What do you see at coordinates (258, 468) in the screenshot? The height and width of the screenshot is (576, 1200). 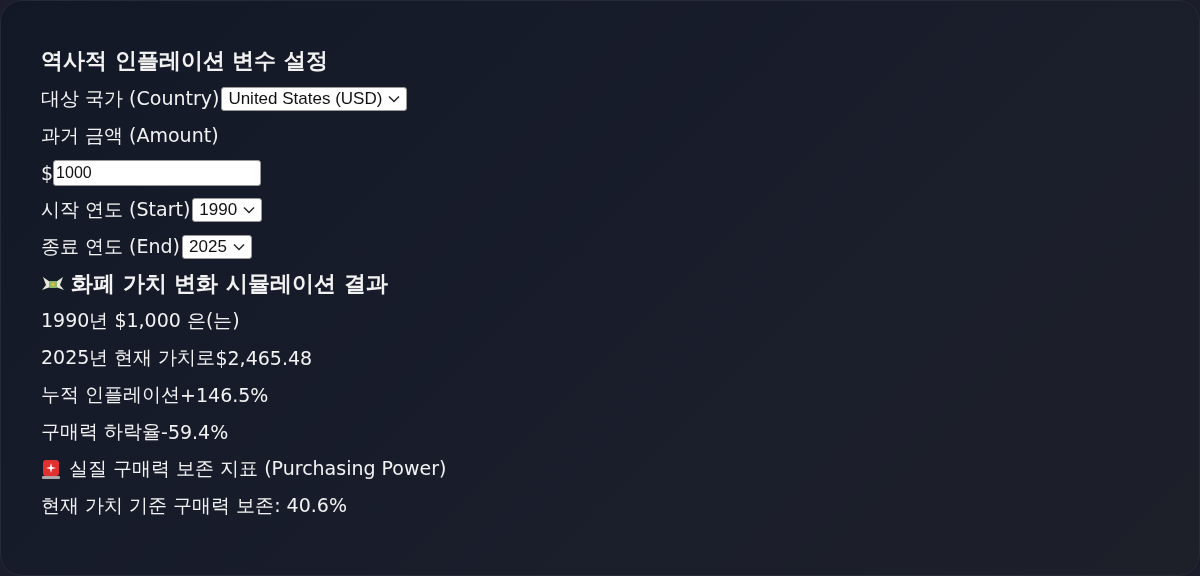 I see `subsection-title: 실질 구매력 보존 지표 (Purchasing Power)` at bounding box center [258, 468].